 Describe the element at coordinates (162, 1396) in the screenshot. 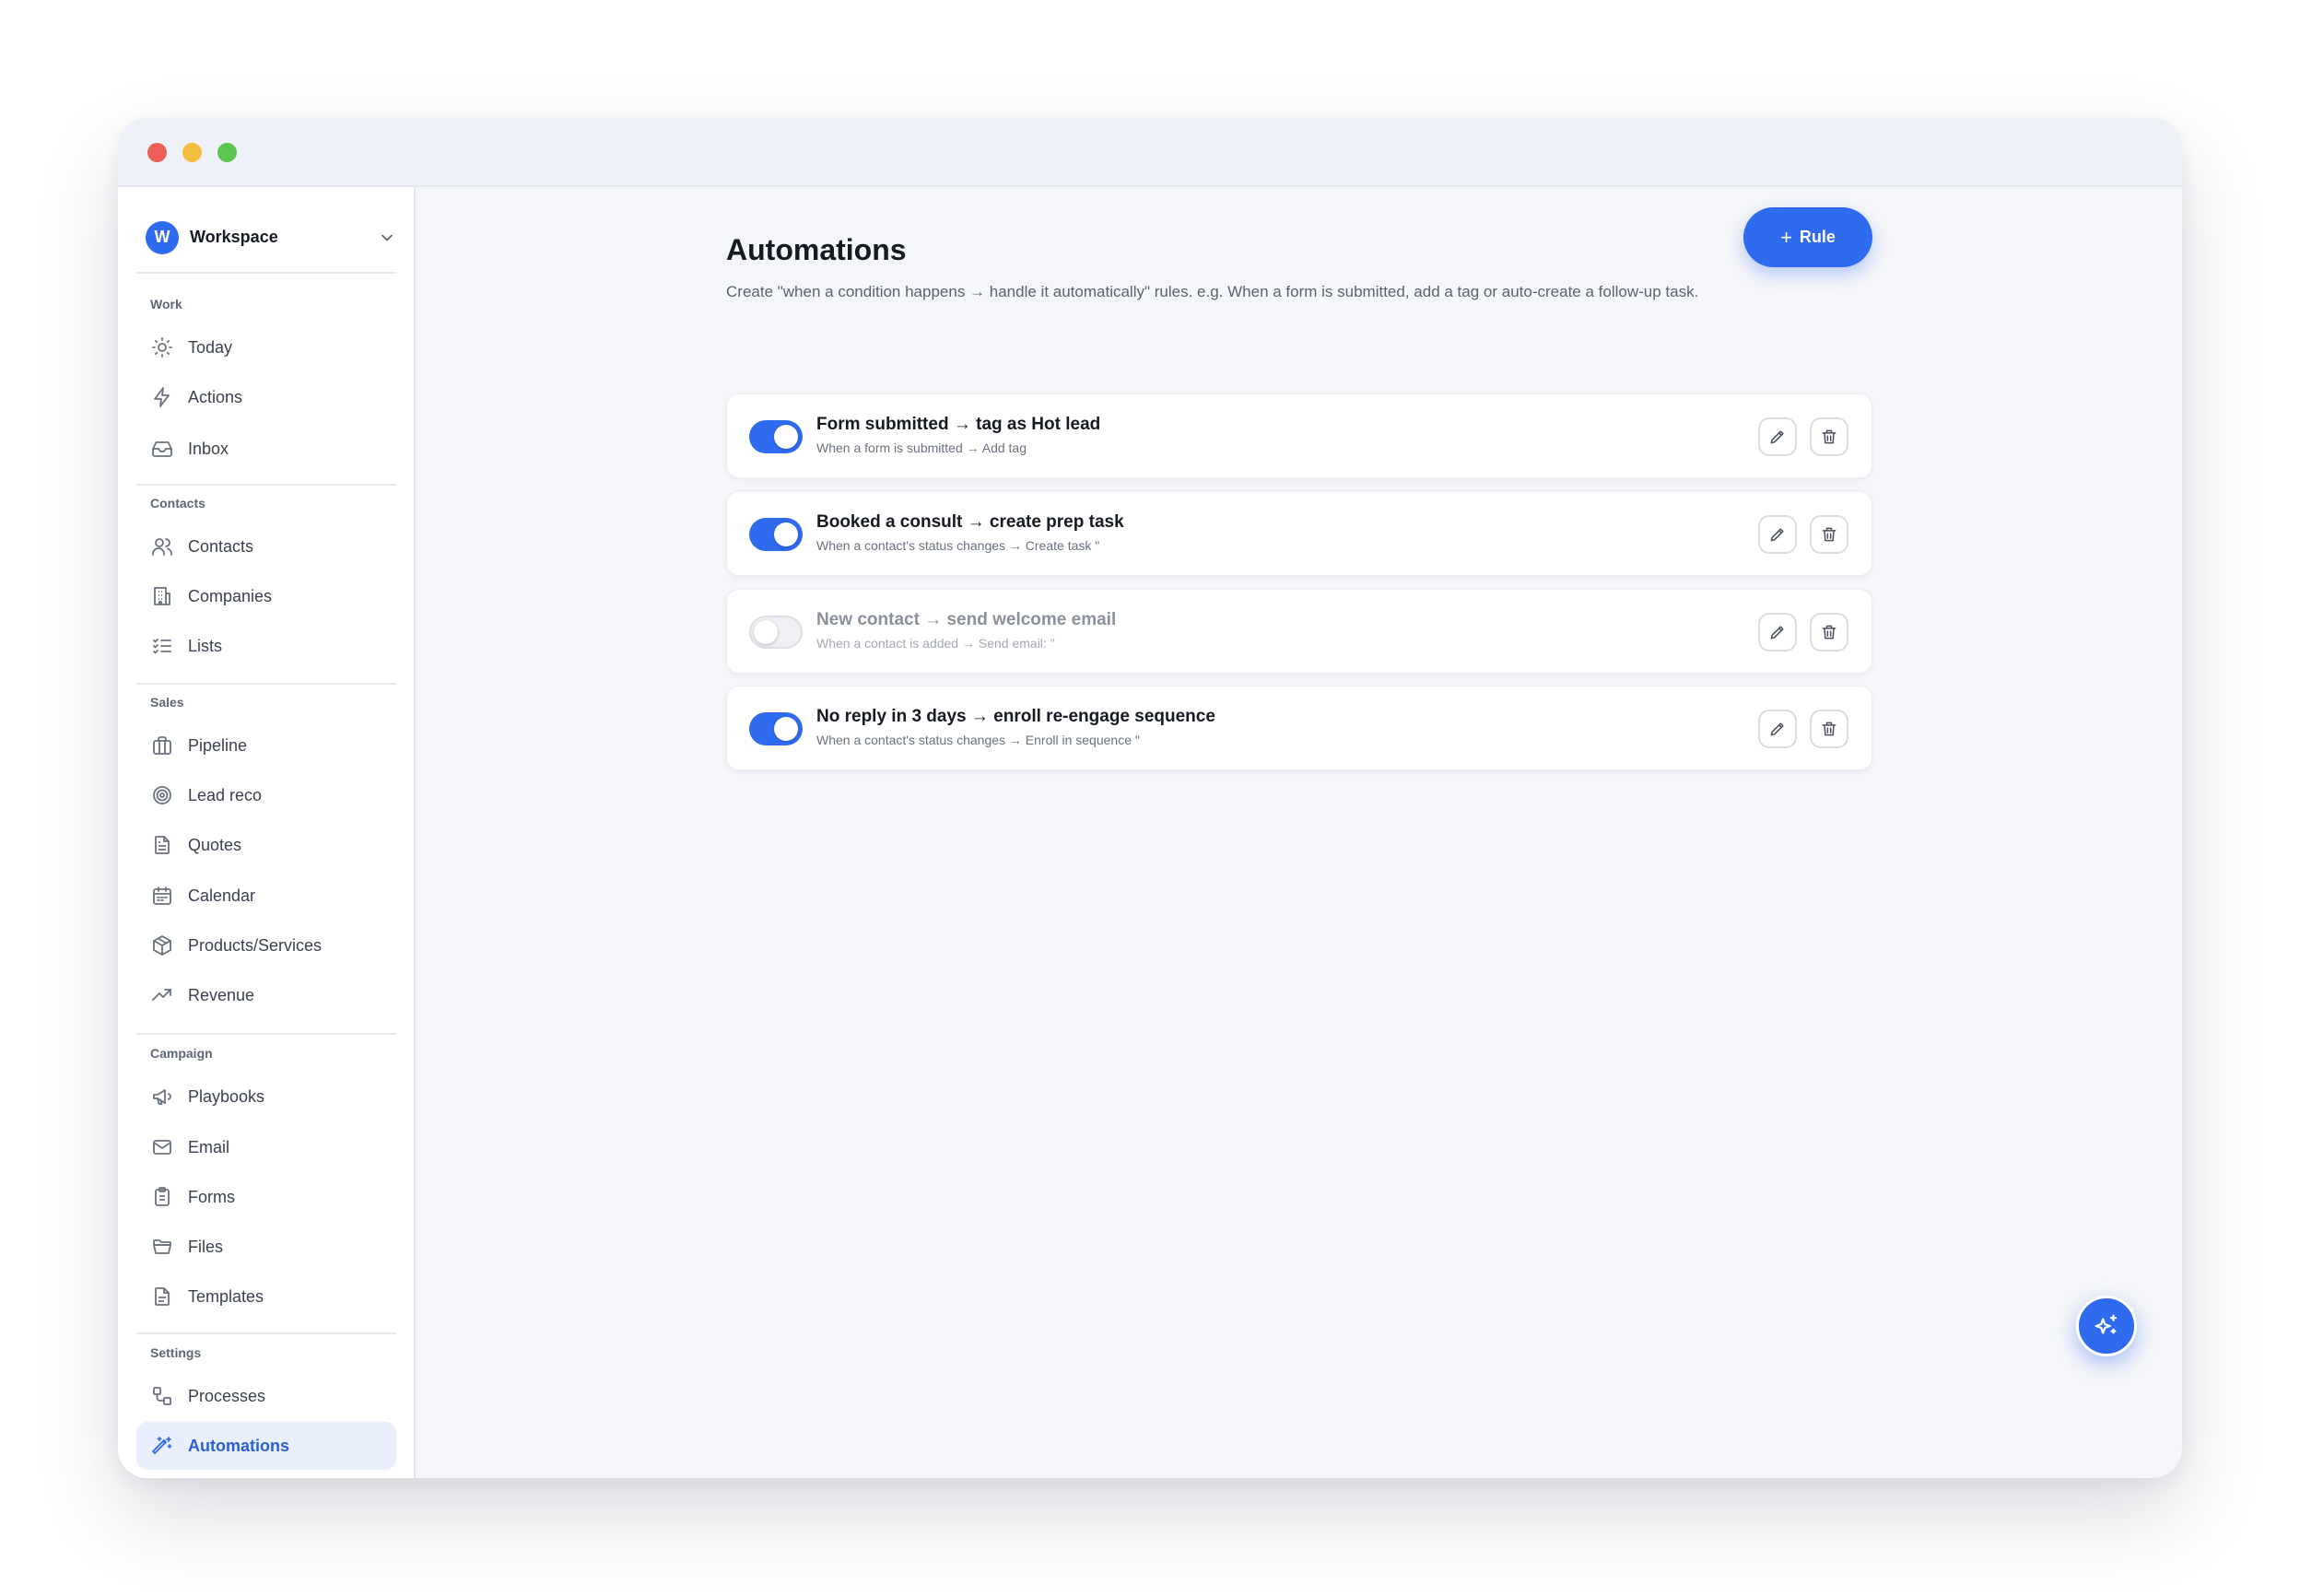

I see `workflow-icon` at that location.